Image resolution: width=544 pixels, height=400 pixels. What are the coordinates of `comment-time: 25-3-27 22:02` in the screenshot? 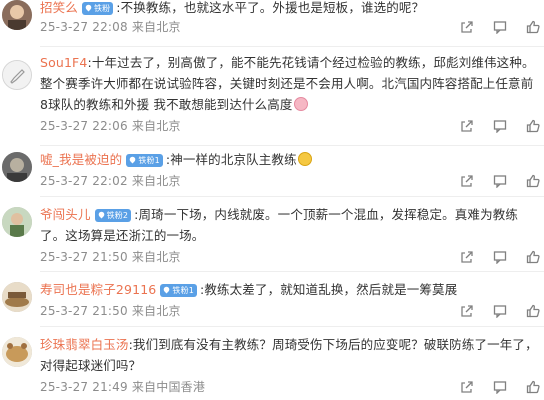 It's located at (84, 181).